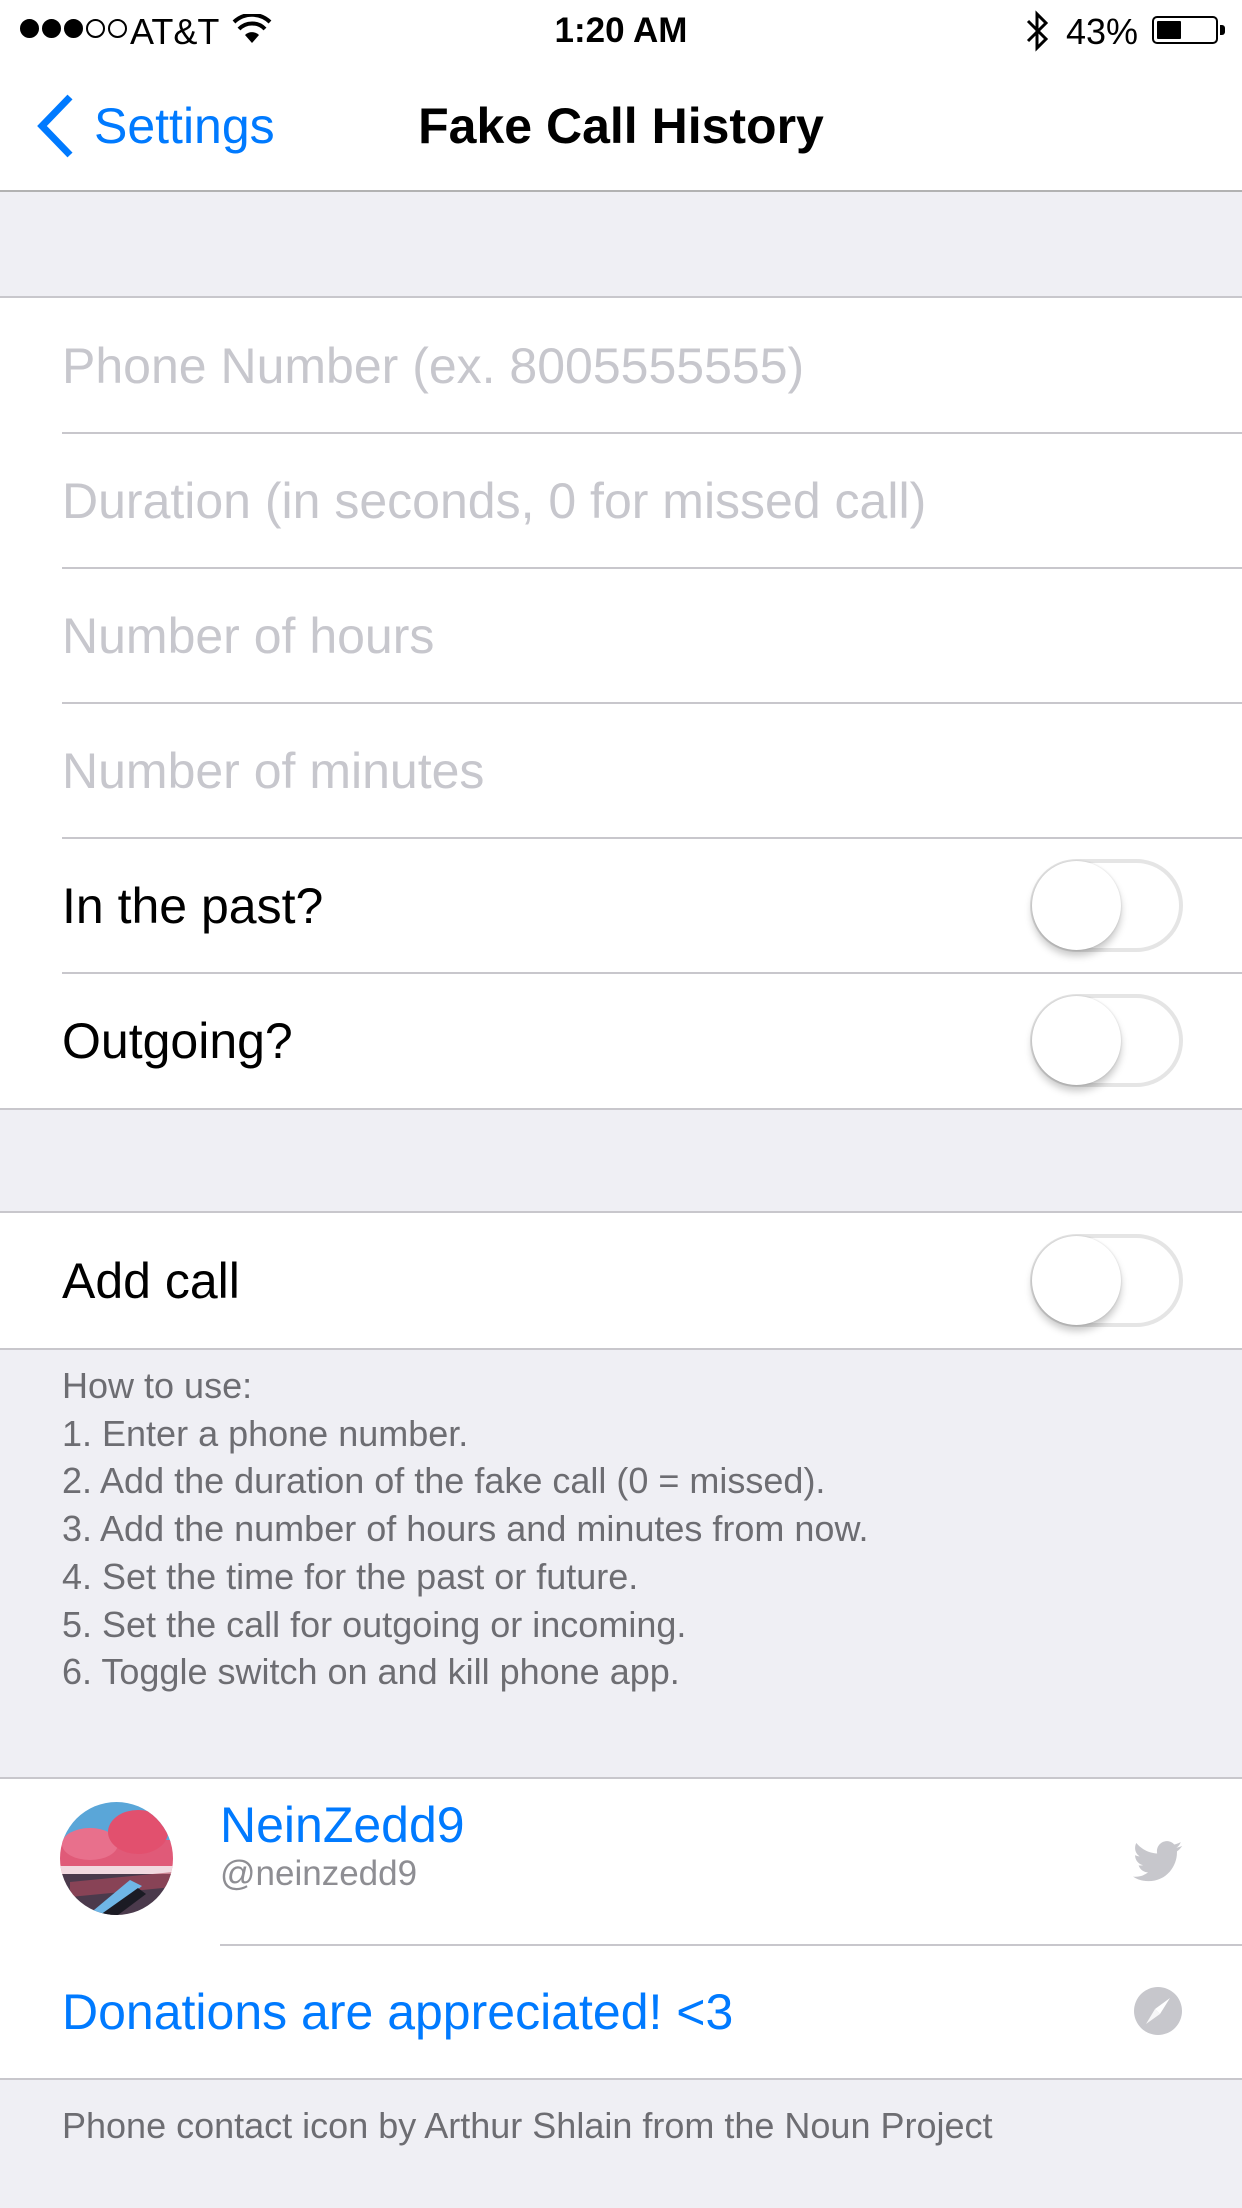 This screenshot has width=1242, height=2208. I want to click on minutes-row, so click(621, 770).